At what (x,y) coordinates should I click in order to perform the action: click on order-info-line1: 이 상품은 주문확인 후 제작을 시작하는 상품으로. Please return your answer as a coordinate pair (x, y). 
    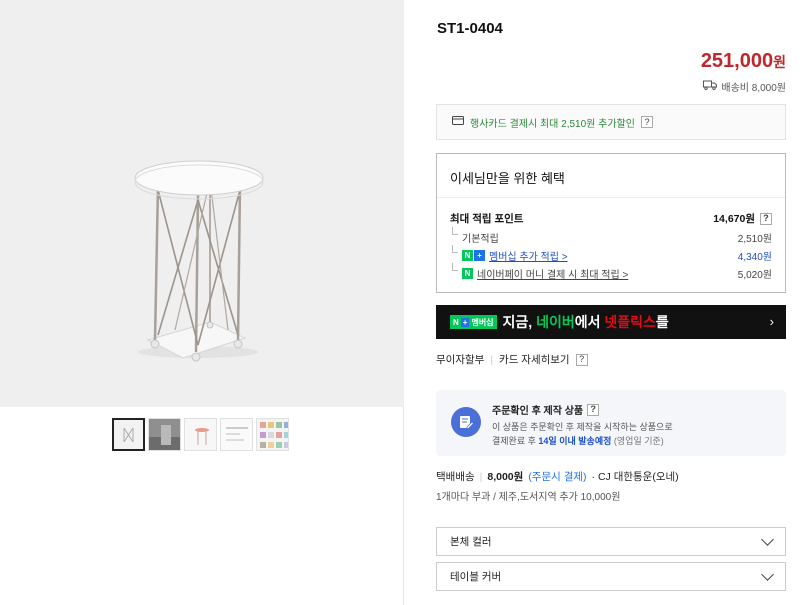
    Looking at the image, I should click on (582, 427).